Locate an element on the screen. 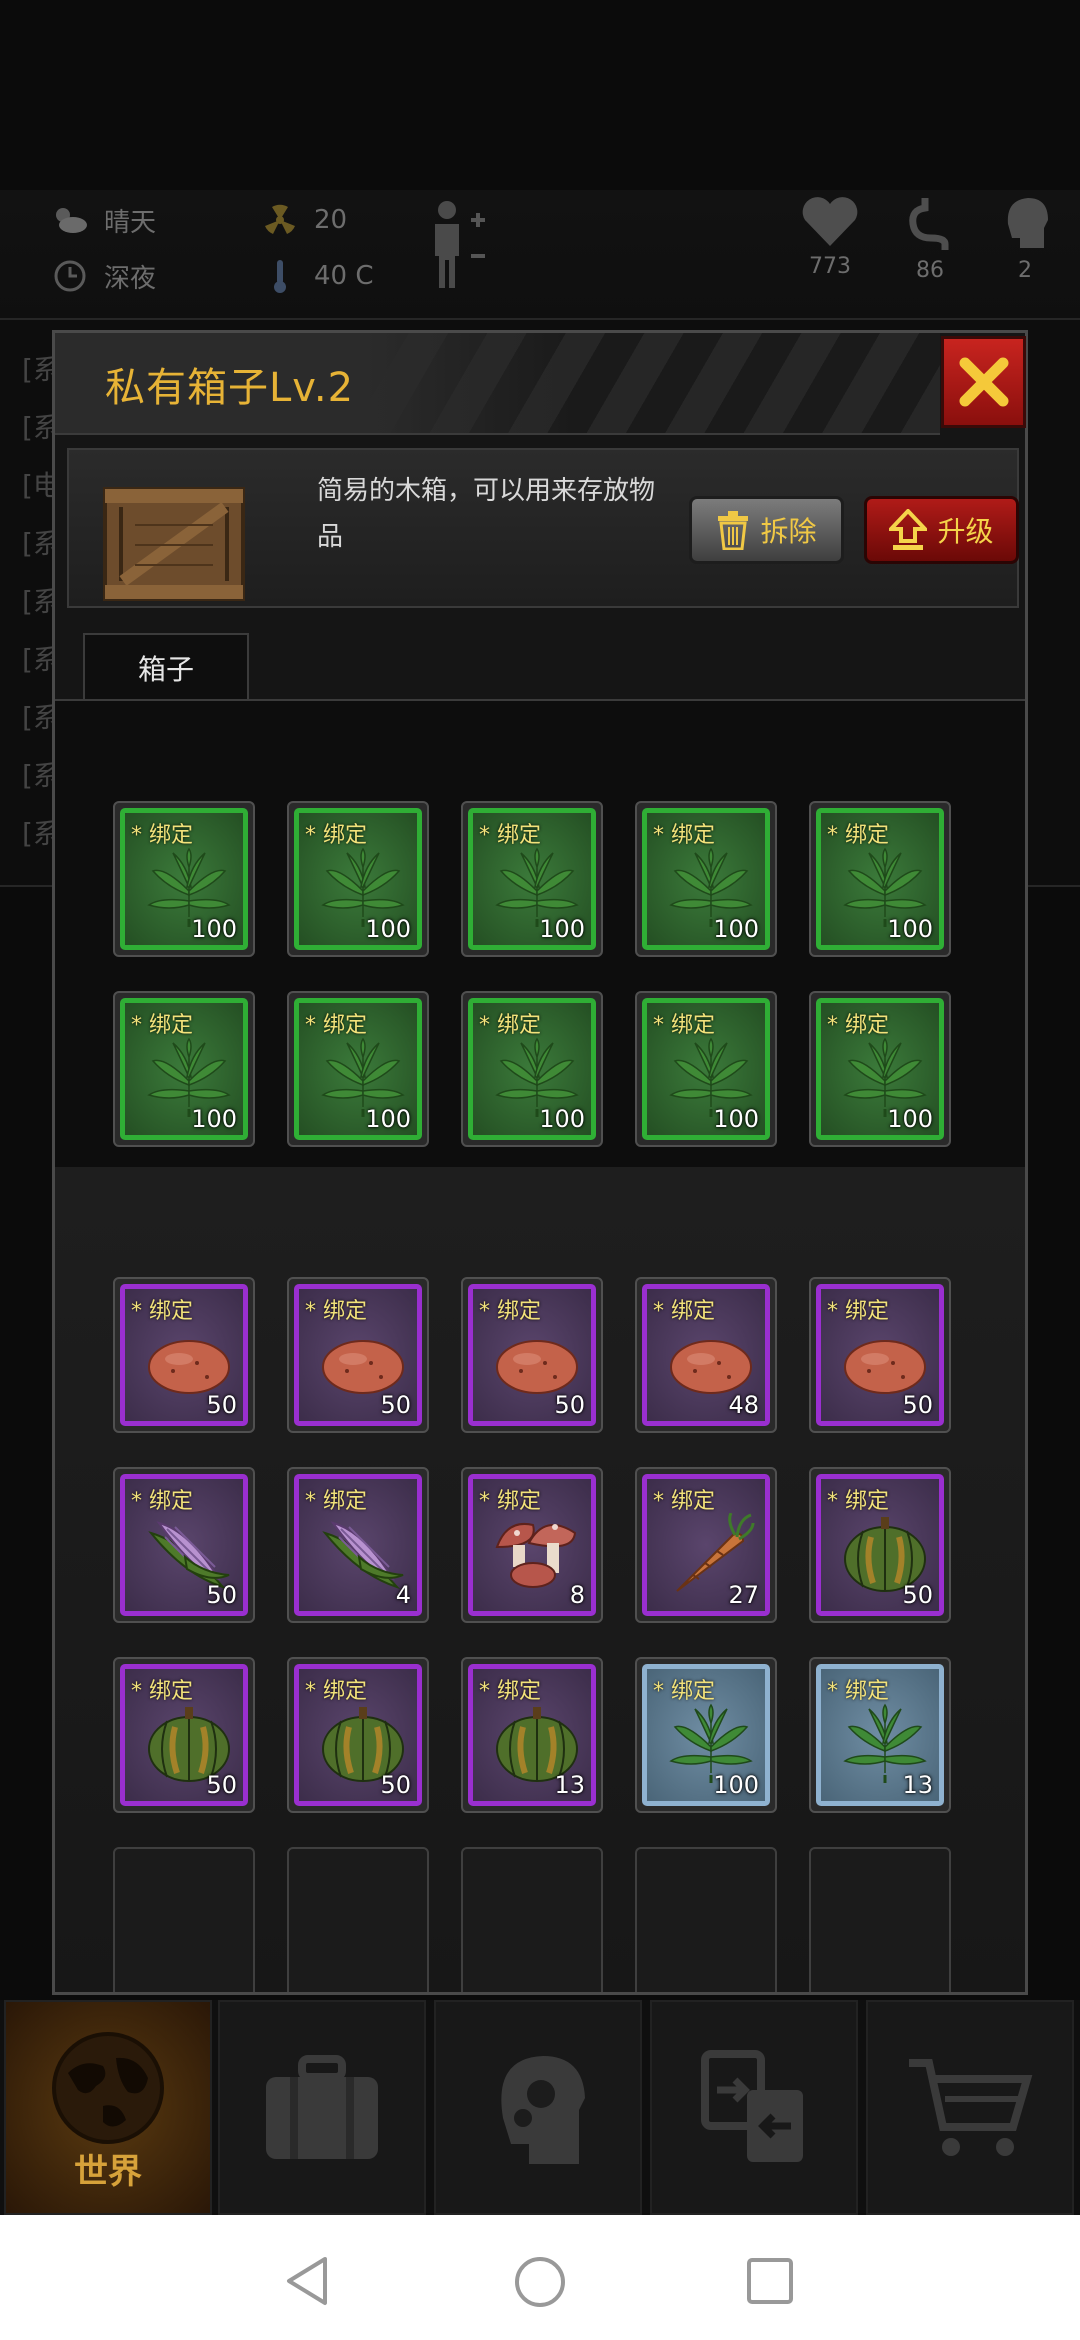 Image resolution: width=1080 pixels, height=2340 pixels. nav-tab-trade is located at coordinates (754, 2107).